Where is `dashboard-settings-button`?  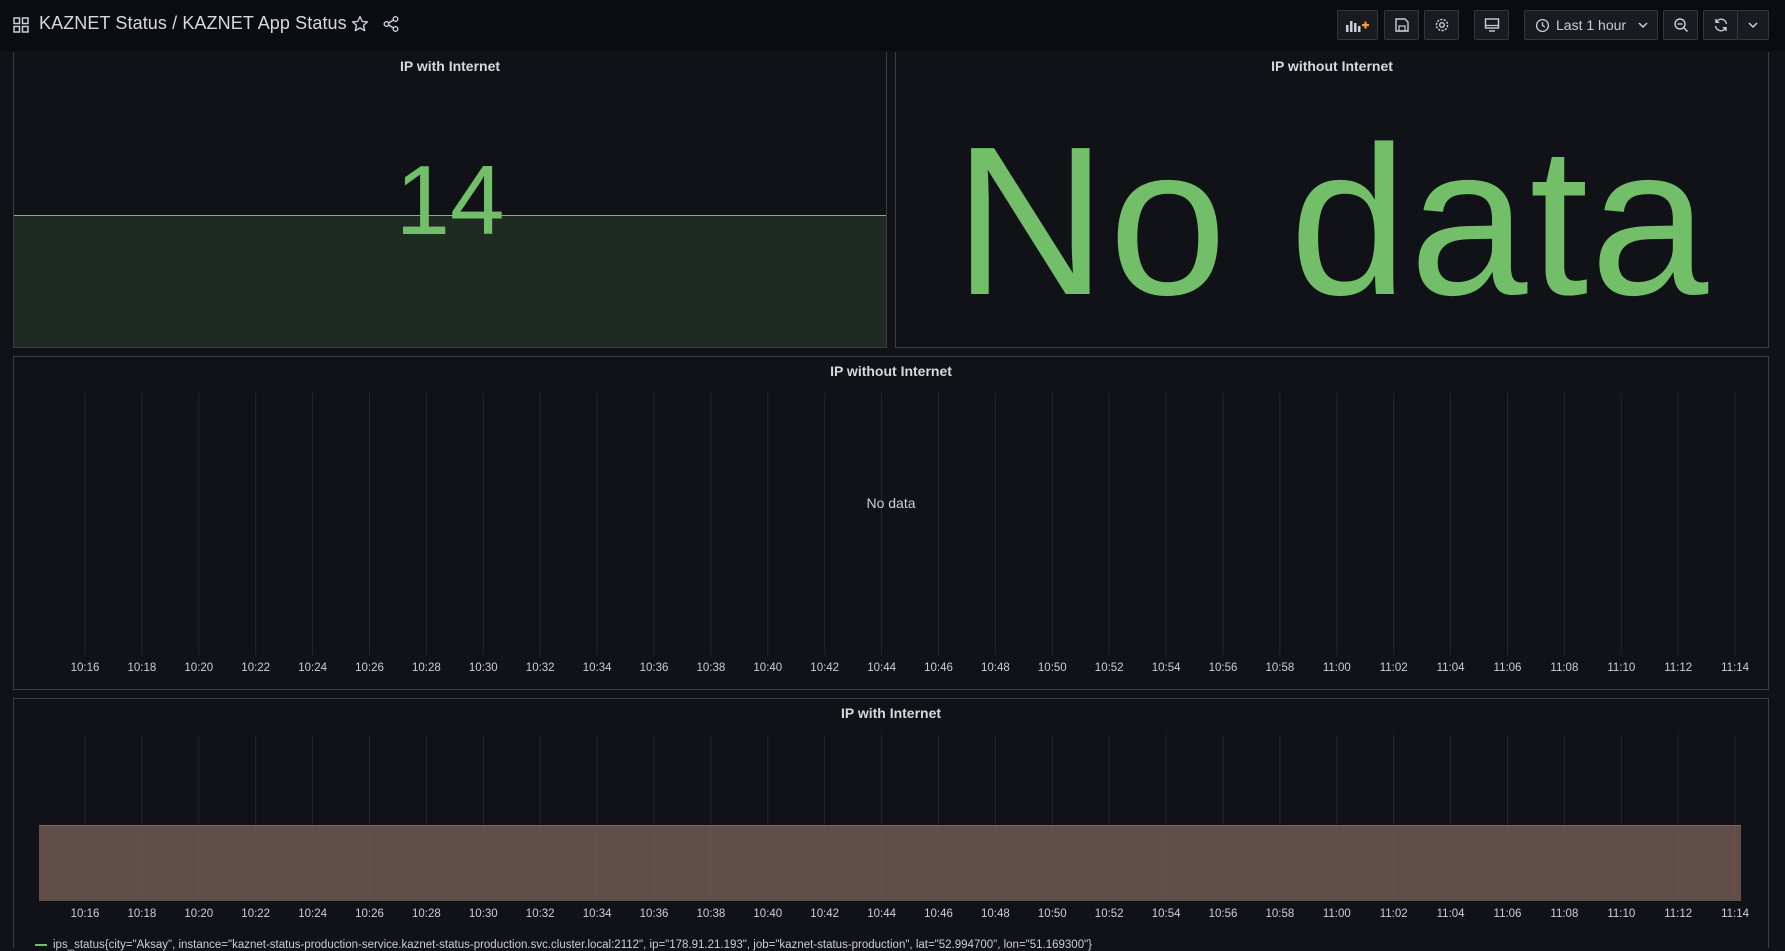 dashboard-settings-button is located at coordinates (1441, 25).